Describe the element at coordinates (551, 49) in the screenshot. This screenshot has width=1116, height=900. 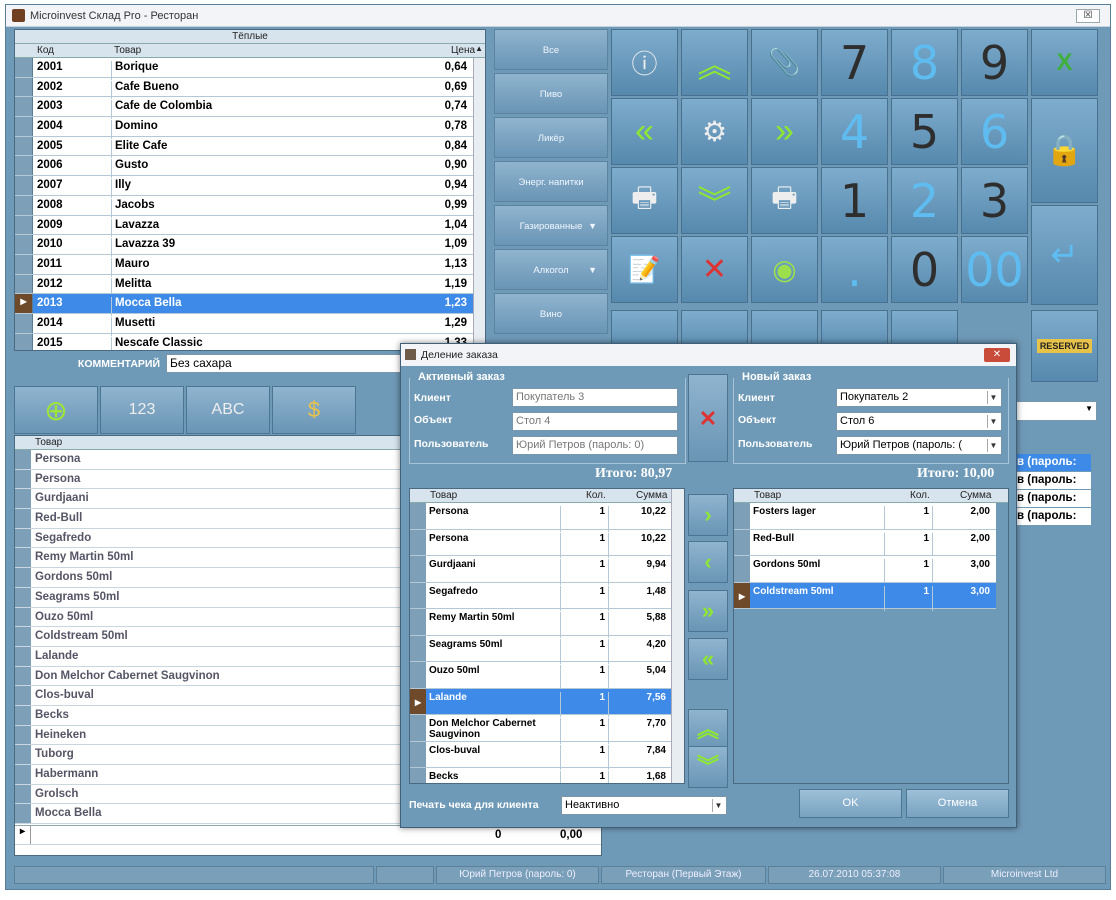
I see `category-button: Все` at that location.